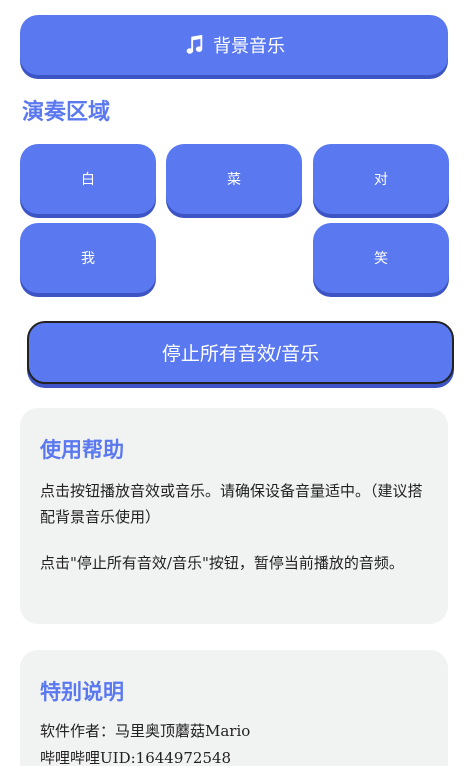  I want to click on stop-all-label: 停止所有音效/音乐, so click(240, 354).